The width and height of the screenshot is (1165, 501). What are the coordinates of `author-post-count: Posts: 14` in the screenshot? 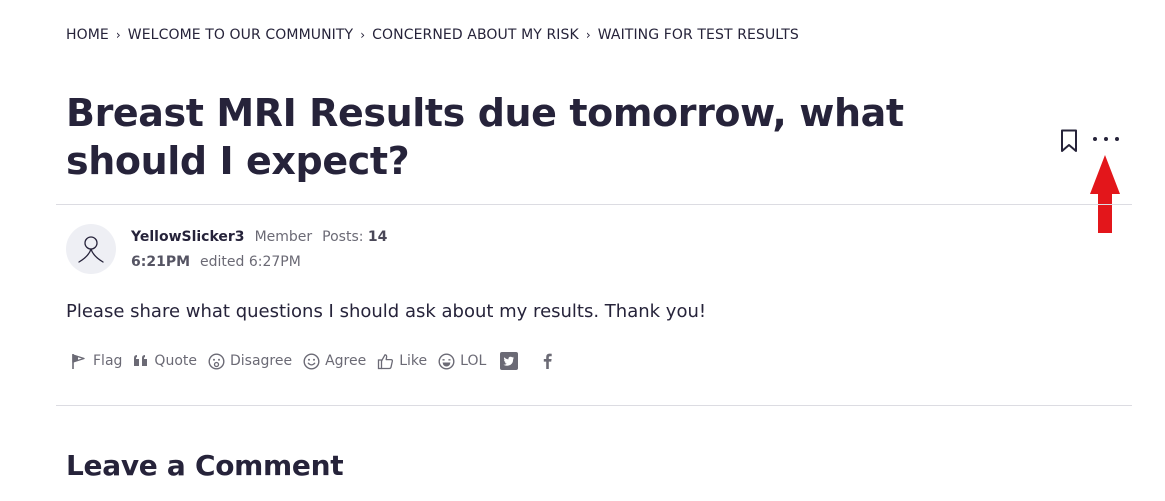 It's located at (354, 237).